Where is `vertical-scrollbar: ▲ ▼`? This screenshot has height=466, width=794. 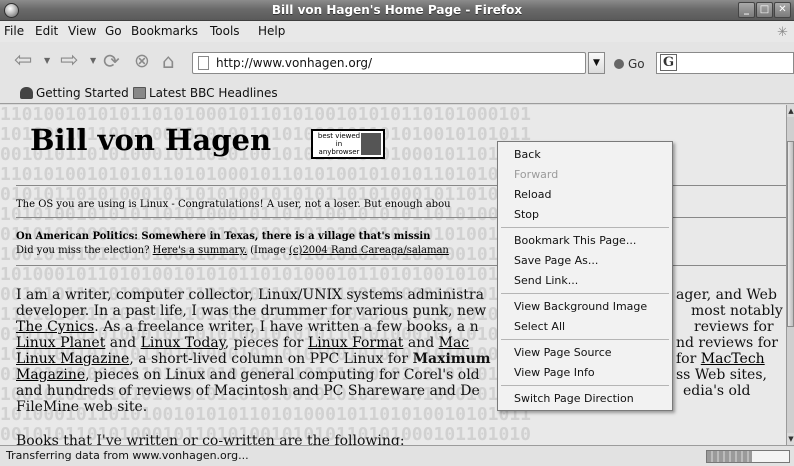 vertical-scrollbar: ▲ ▼ is located at coordinates (790, 275).